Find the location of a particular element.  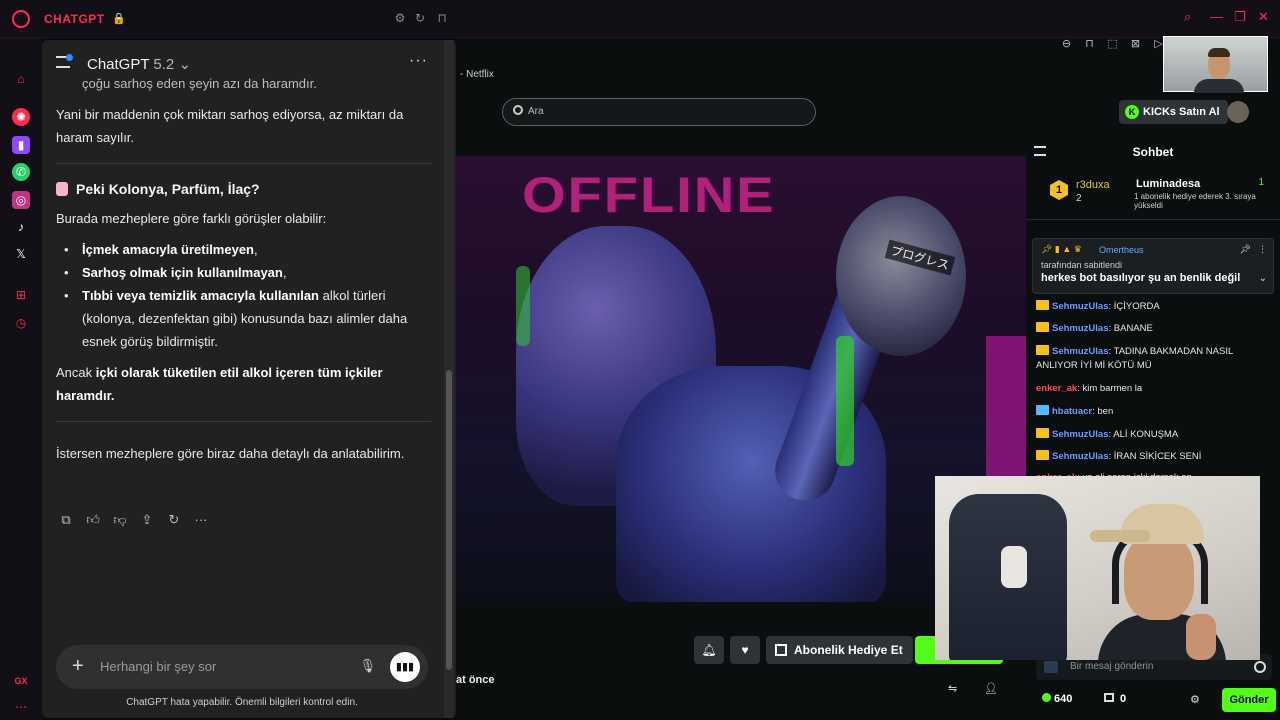

chat-message: SehmuzUlas: İÇİYORDA is located at coordinates (1156, 311).